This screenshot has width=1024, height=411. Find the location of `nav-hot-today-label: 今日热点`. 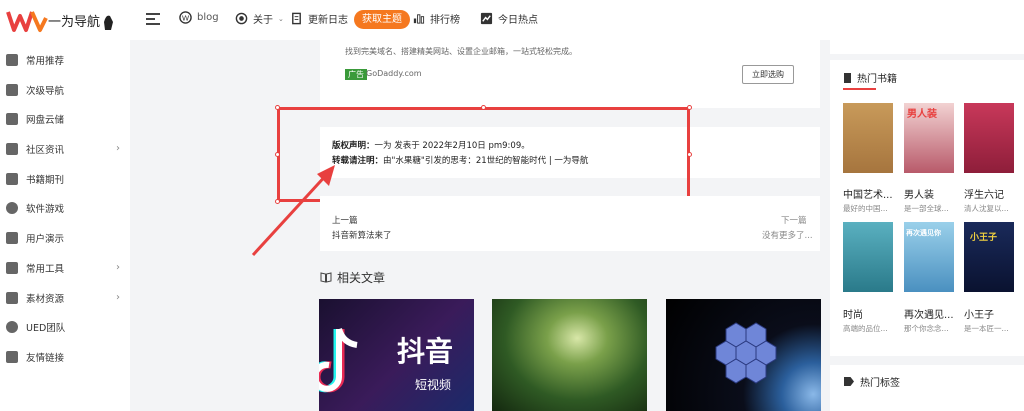

nav-hot-today-label: 今日热点 is located at coordinates (518, 20).